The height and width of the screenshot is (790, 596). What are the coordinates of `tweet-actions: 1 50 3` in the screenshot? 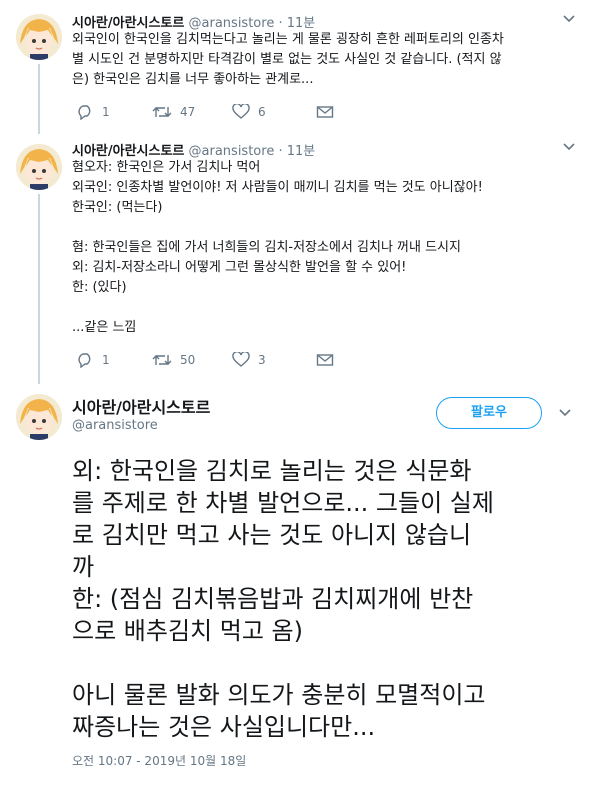 It's located at (222, 362).